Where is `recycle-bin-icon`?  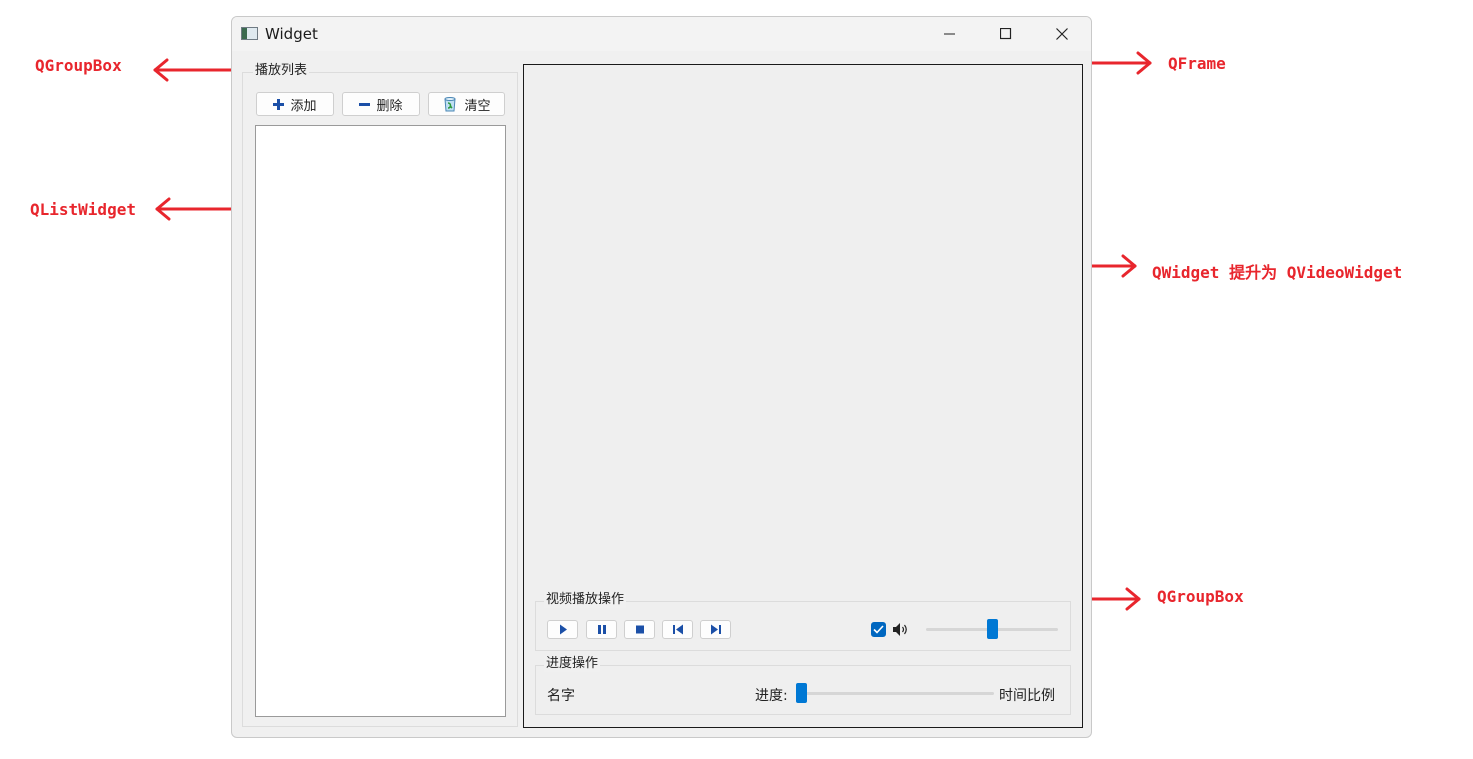 recycle-bin-icon is located at coordinates (450, 104).